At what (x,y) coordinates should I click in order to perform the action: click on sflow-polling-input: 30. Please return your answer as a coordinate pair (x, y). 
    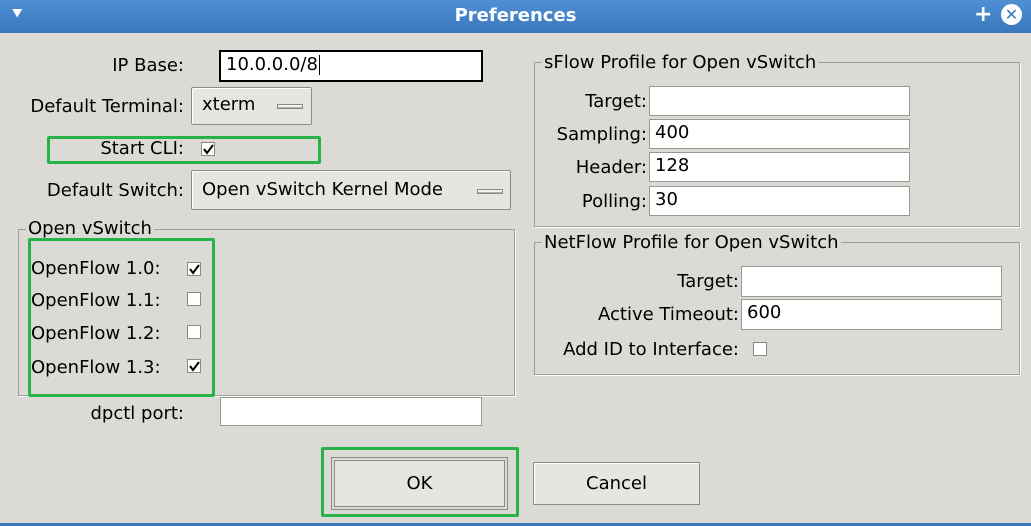
    Looking at the image, I should click on (779, 201).